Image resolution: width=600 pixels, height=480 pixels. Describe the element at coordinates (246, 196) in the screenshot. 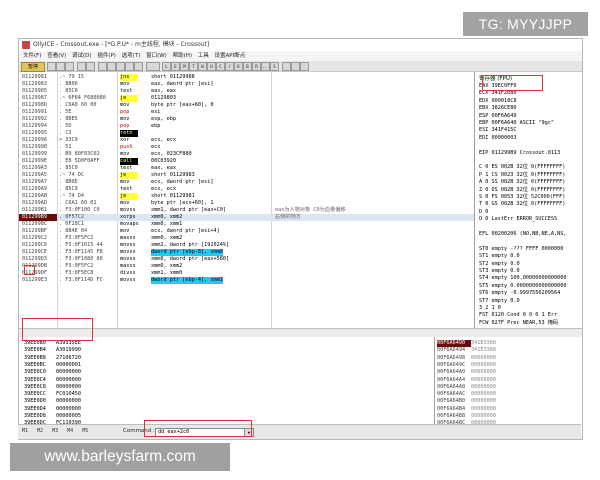

I see `disasm-row: 011299AB .~ 74 D4 je short 01129981` at that location.